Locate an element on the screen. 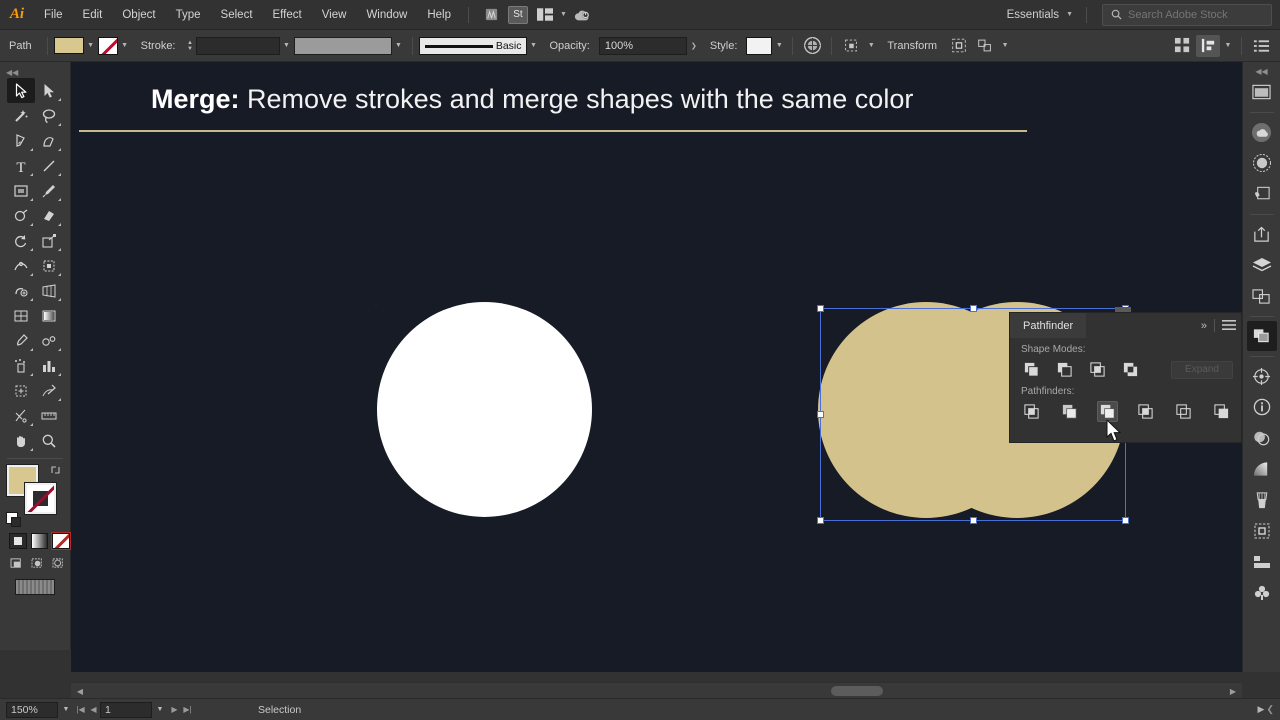 This screenshot has width=1280, height=720. panel-drag-handle is located at coordinates (1123, 309).